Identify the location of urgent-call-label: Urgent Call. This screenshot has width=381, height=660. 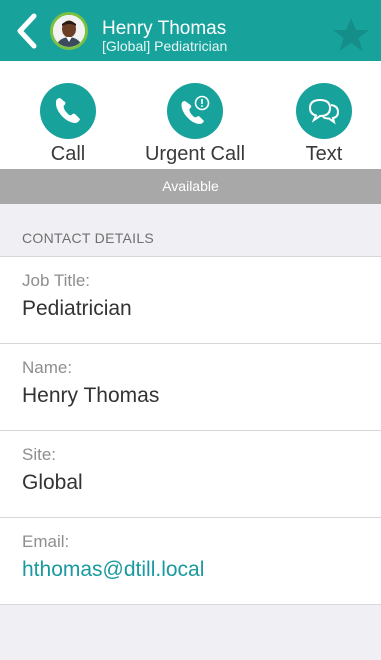
(195, 154).